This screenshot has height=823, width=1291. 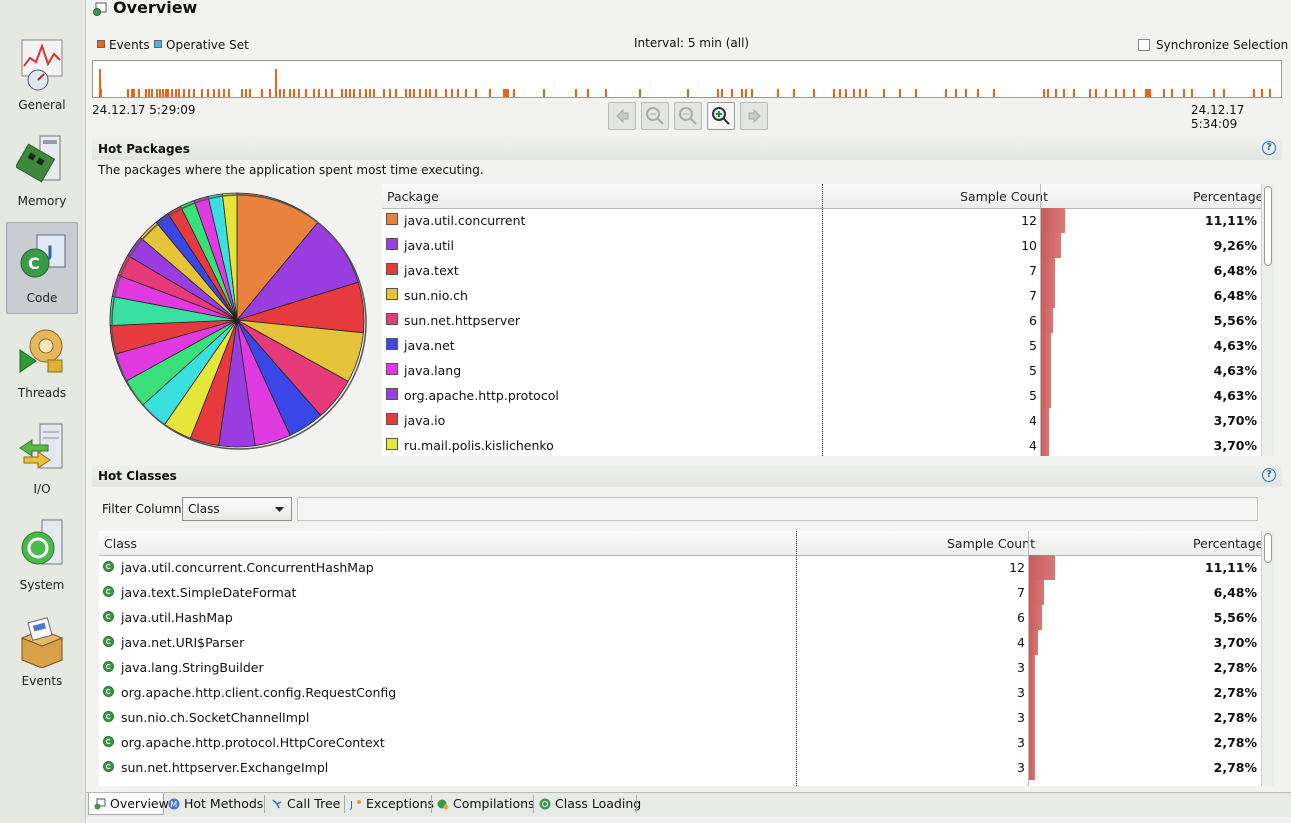 What do you see at coordinates (828, 370) in the screenshot?
I see `table-row: java.lang 5 4,63%` at bounding box center [828, 370].